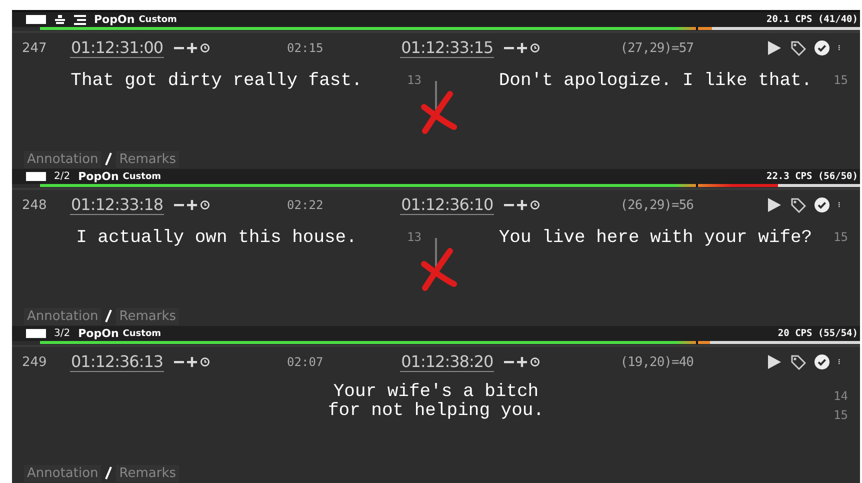 Image resolution: width=862 pixels, height=483 pixels. I want to click on event-count: 3/2, so click(62, 333).